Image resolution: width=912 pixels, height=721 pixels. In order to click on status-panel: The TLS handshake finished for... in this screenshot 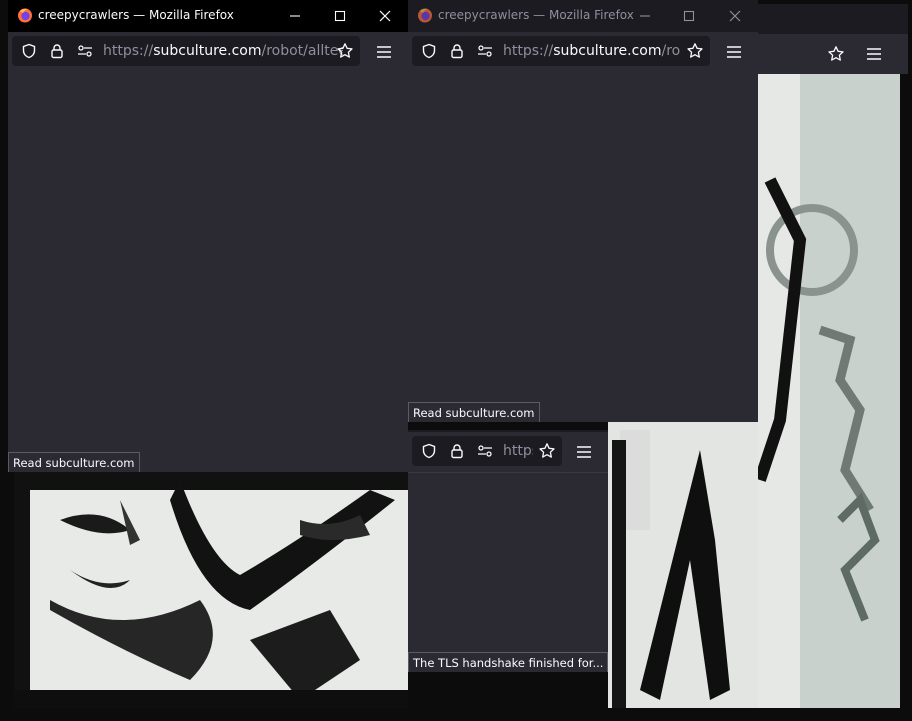, I will do `click(508, 662)`.